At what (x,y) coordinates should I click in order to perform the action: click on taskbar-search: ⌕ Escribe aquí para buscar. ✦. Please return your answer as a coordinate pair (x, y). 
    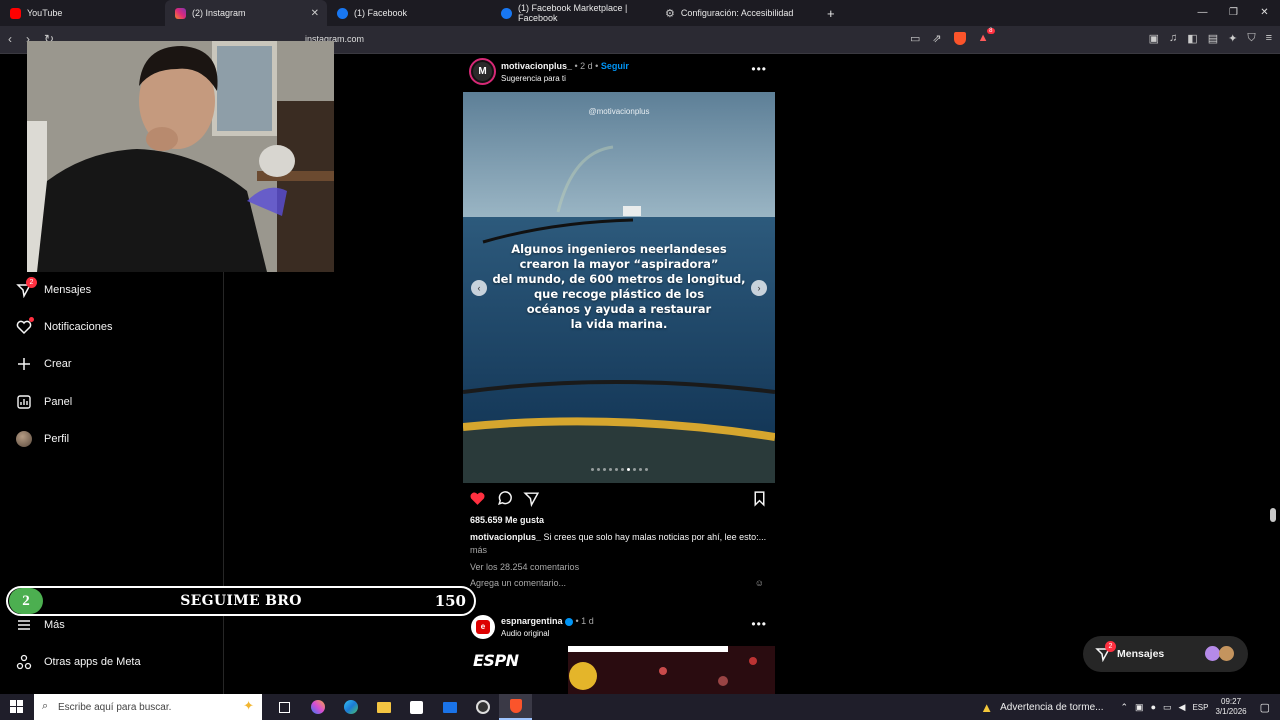
    Looking at the image, I should click on (148, 707).